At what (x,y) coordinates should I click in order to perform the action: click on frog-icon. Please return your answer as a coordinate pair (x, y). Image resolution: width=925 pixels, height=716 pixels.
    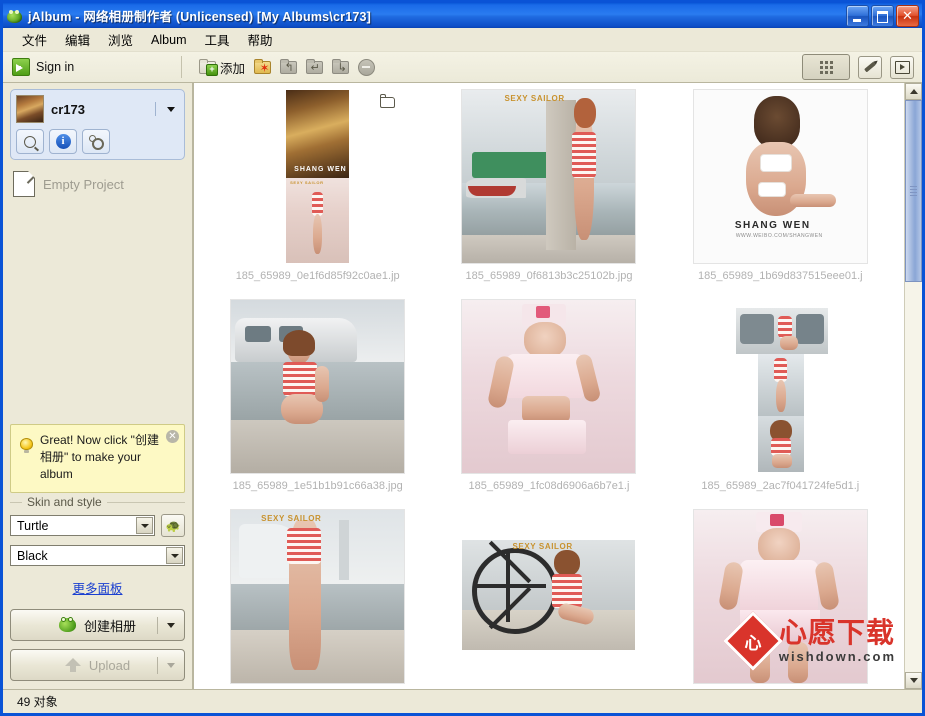
    Looking at the image, I should click on (67, 624).